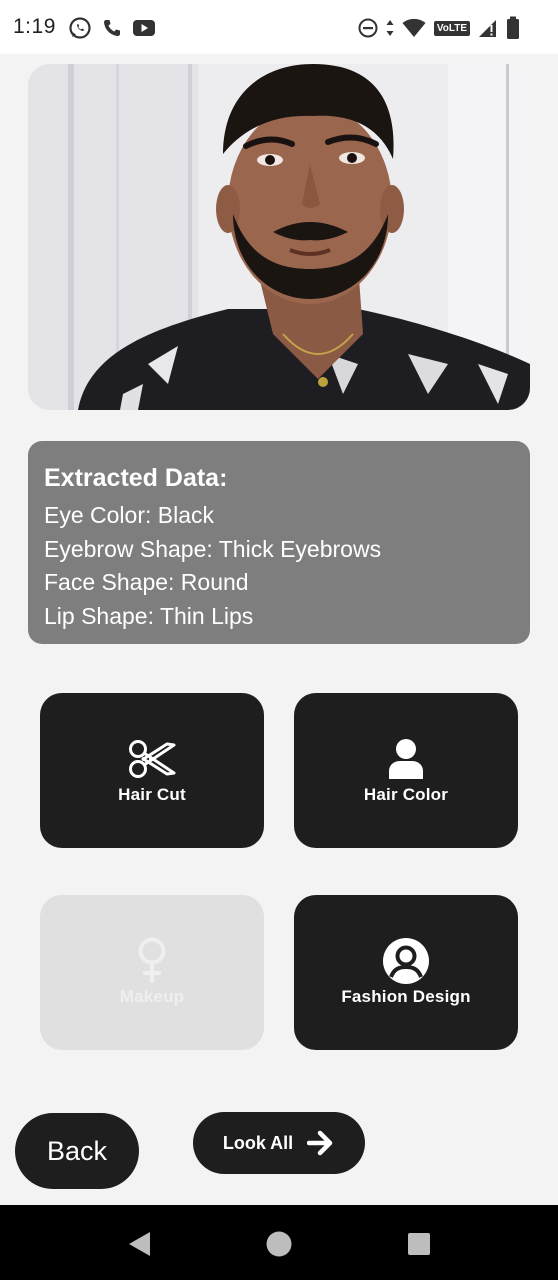  I want to click on hair-color-label: Hair Color, so click(406, 794).